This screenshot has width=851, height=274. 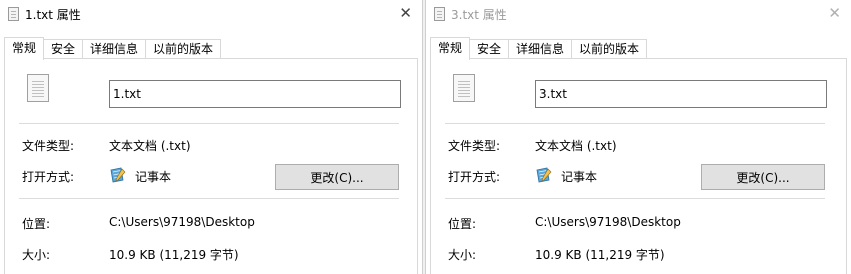 I want to click on window-title: 3.txt 属性, so click(x=479, y=15).